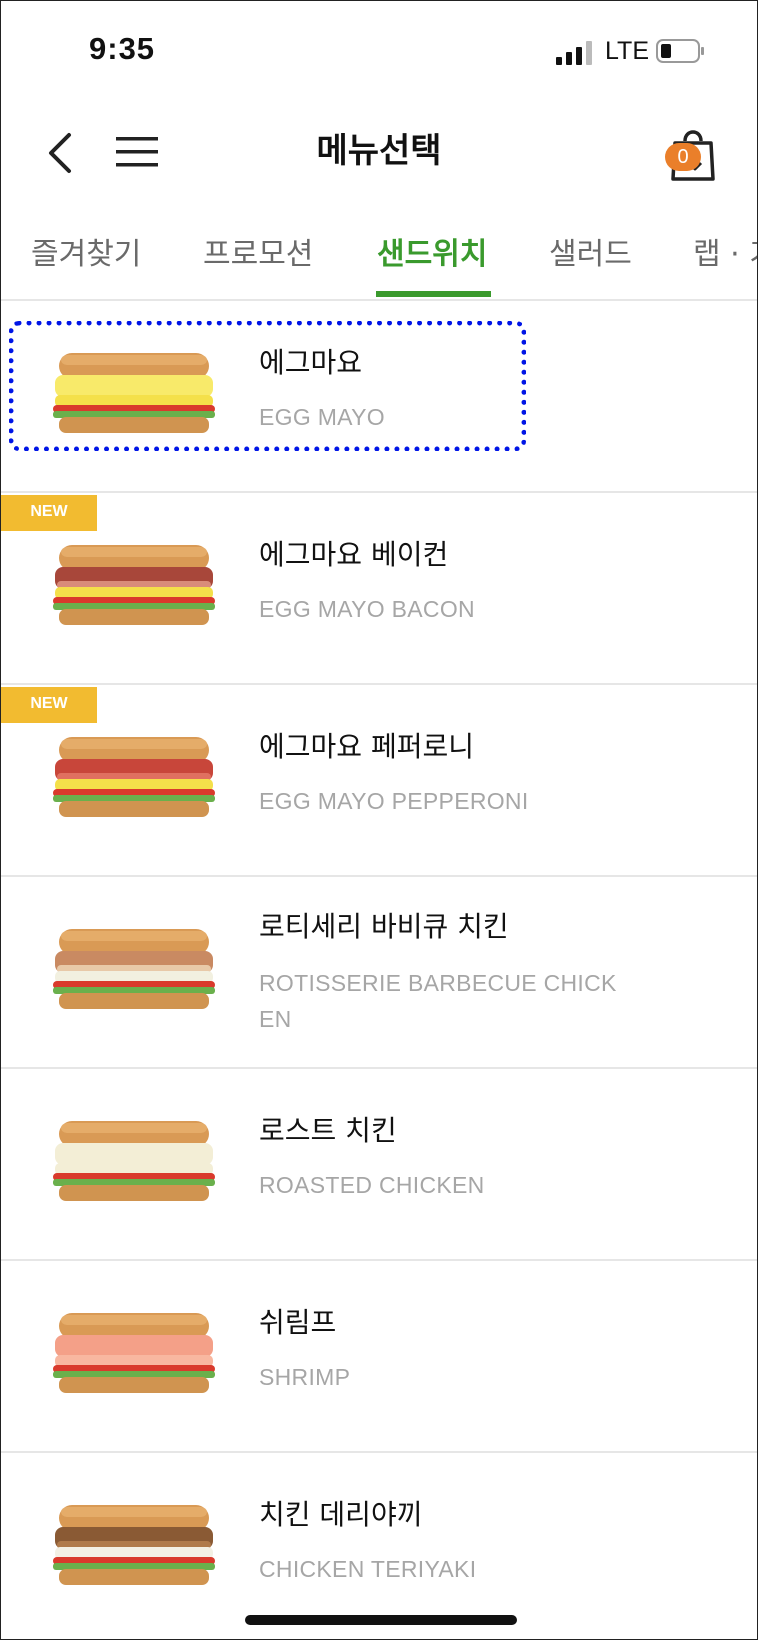 The height and width of the screenshot is (1642, 760). I want to click on status-time: 9:35, so click(122, 48).